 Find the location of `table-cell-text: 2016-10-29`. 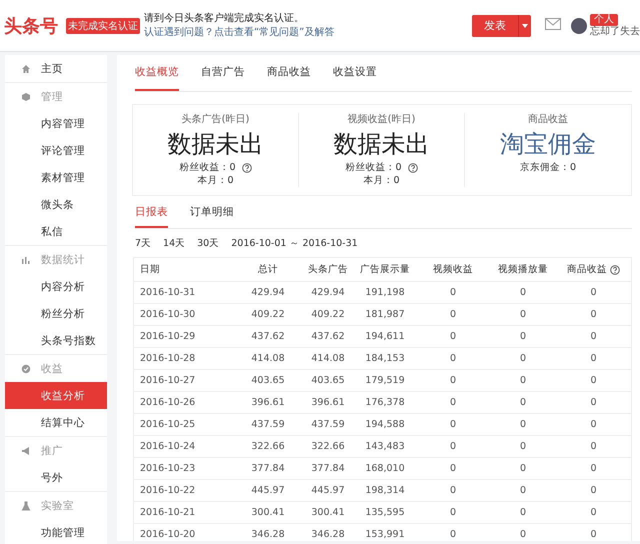

table-cell-text: 2016-10-29 is located at coordinates (167, 336).